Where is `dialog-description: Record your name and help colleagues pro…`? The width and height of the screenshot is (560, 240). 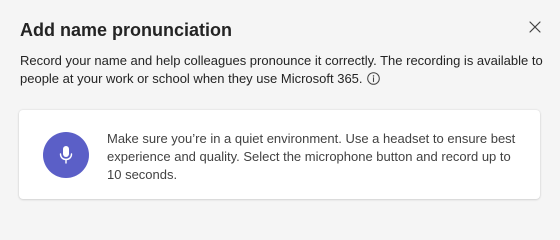 dialog-description: Record your name and help colleagues pro… is located at coordinates (282, 70).